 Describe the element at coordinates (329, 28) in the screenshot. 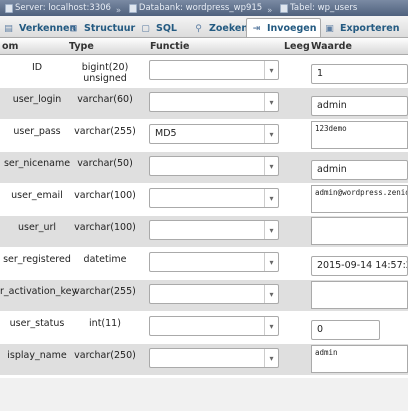

I see `export-icon: ▣` at that location.